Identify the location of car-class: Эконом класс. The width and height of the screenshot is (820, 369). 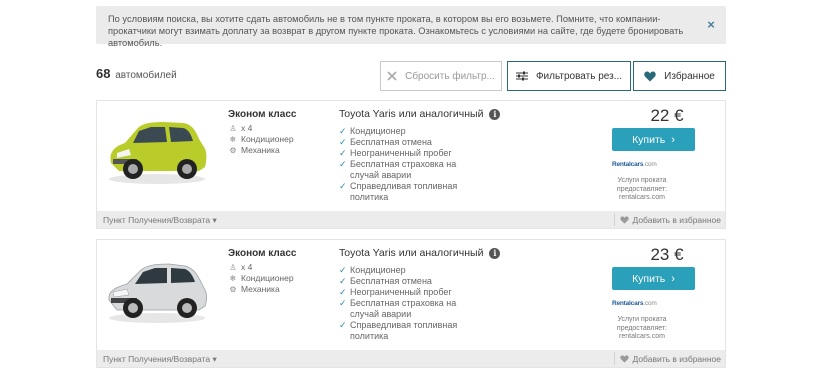
(262, 253).